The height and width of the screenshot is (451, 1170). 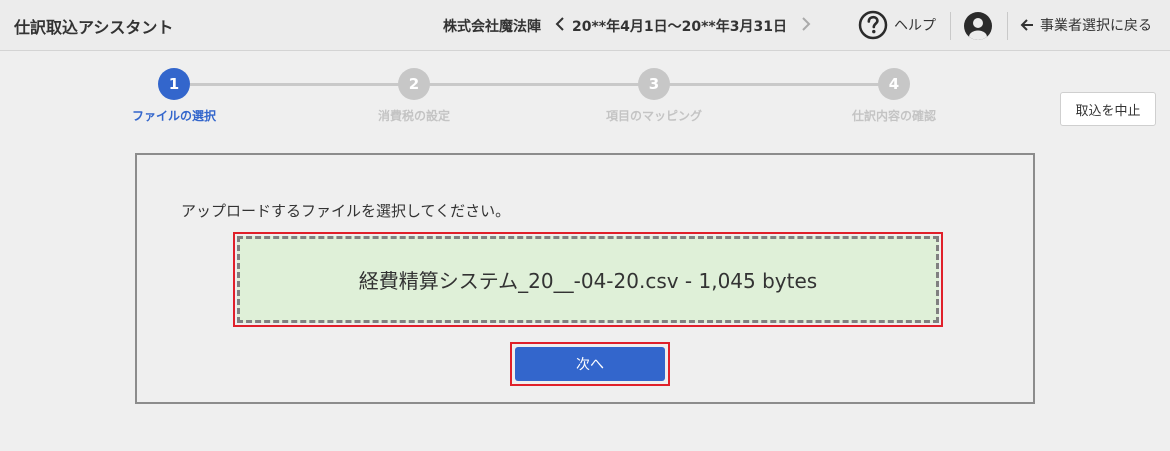 I want to click on step-3-circle: 3, so click(x=654, y=84).